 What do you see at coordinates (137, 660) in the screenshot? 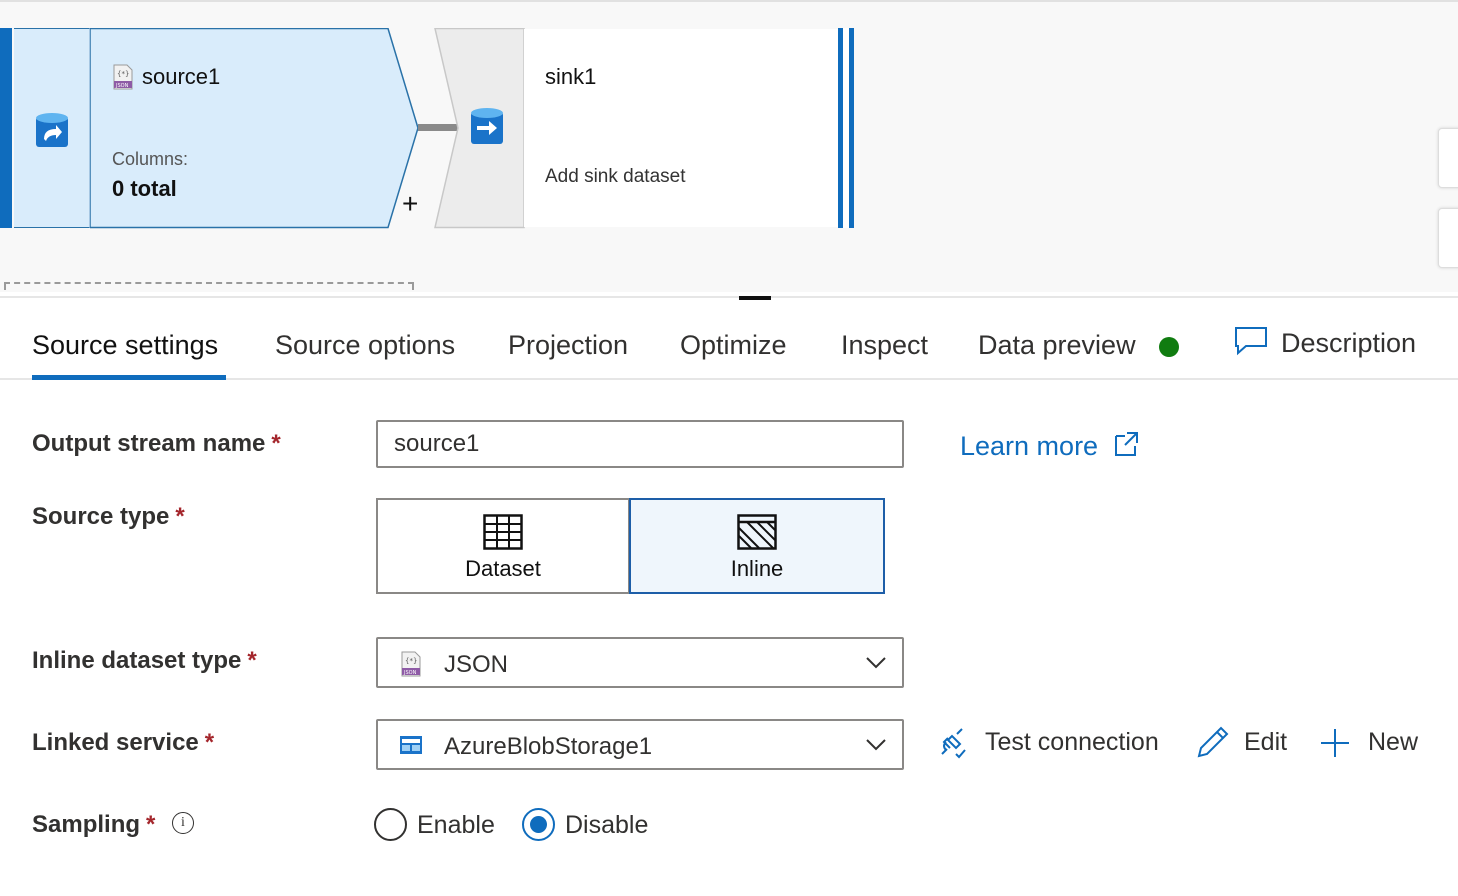
I see `inline-dataset-type-text: Inline dataset type` at bounding box center [137, 660].